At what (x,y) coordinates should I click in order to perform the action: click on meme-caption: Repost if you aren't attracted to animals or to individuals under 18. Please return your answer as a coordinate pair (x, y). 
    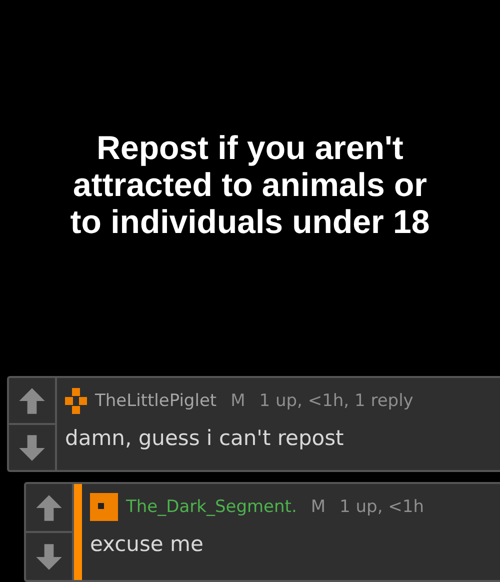
    Looking at the image, I should click on (250, 184).